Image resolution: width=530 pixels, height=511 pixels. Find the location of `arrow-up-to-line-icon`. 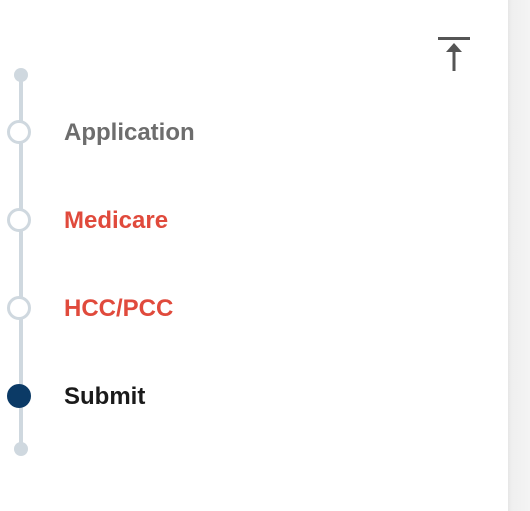

arrow-up-to-line-icon is located at coordinates (454, 54).